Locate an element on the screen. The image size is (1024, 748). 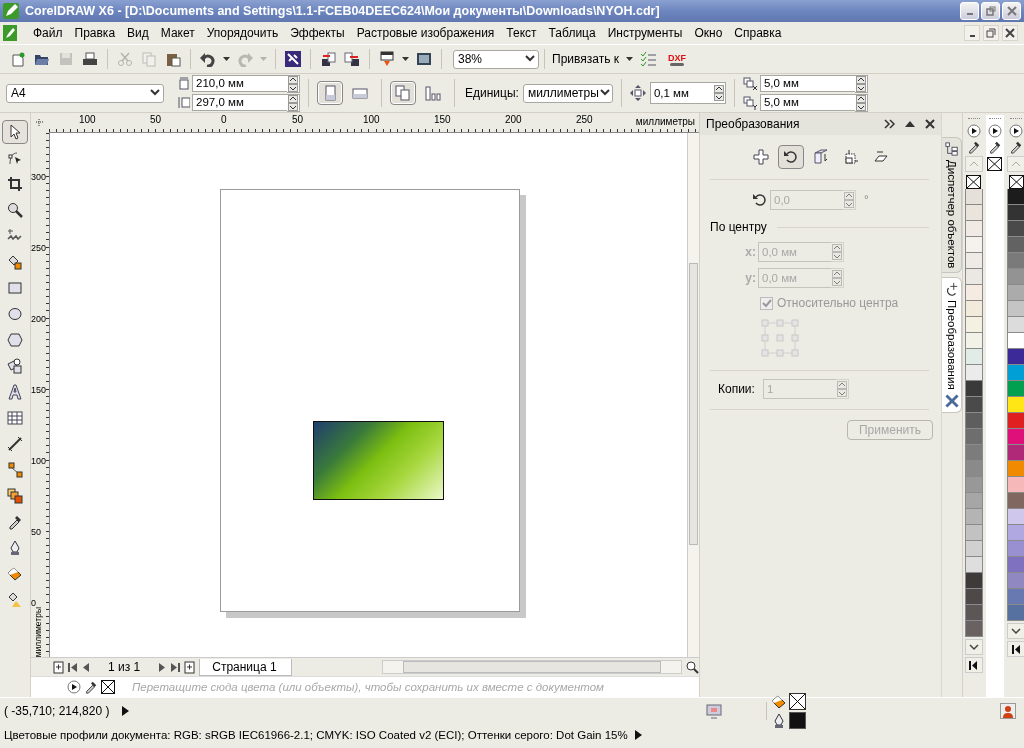
color-profiles-text: Цветовые профили документа: RGB: sRGB IEC61966-2.1; CMYK: ISO Coated v2 (ECI); Оттенки серого: Dot Gain 15% is located at coordinates (316, 735).